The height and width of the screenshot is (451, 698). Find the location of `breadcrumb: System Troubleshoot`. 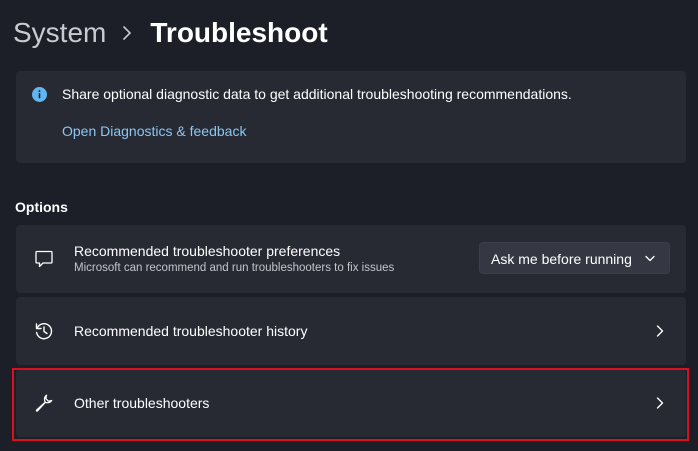

breadcrumb: System Troubleshoot is located at coordinates (170, 33).